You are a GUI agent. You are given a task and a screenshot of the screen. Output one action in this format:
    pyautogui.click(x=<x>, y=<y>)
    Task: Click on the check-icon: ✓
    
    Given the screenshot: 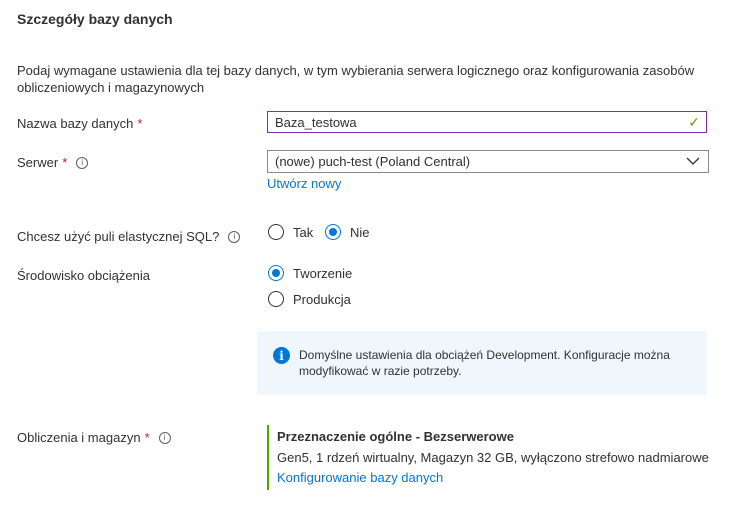 What is the action you would take?
    pyautogui.click(x=694, y=122)
    